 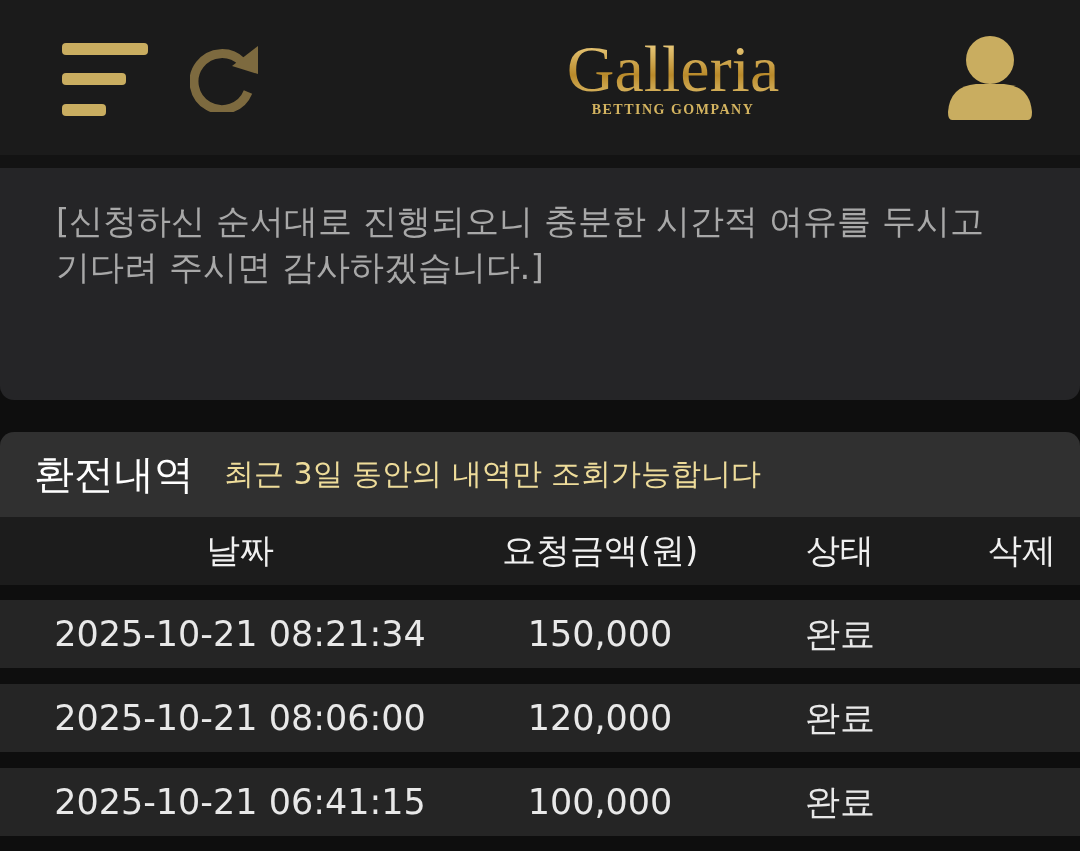 What do you see at coordinates (990, 77) in the screenshot?
I see `user-icon` at bounding box center [990, 77].